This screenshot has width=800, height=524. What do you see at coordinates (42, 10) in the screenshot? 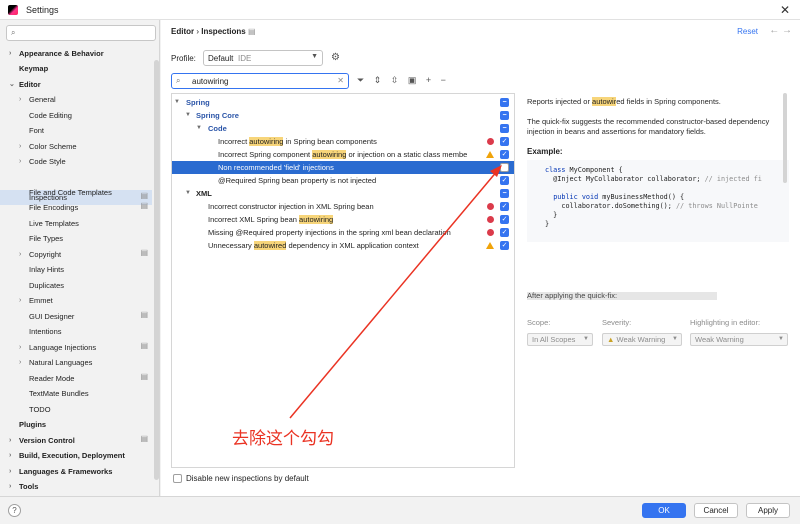
I see `window-title: Settings` at bounding box center [42, 10].